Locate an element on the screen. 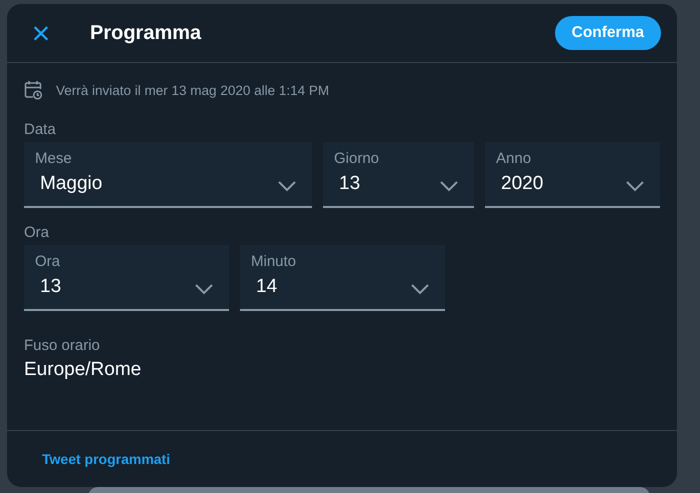 Image resolution: width=700 pixels, height=493 pixels. timezone-value: Europe/Rome is located at coordinates (83, 370).